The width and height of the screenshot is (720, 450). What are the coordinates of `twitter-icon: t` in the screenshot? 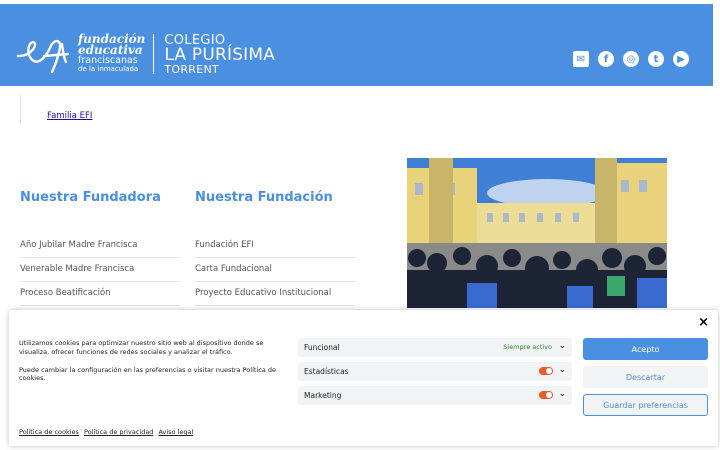 It's located at (656, 59).